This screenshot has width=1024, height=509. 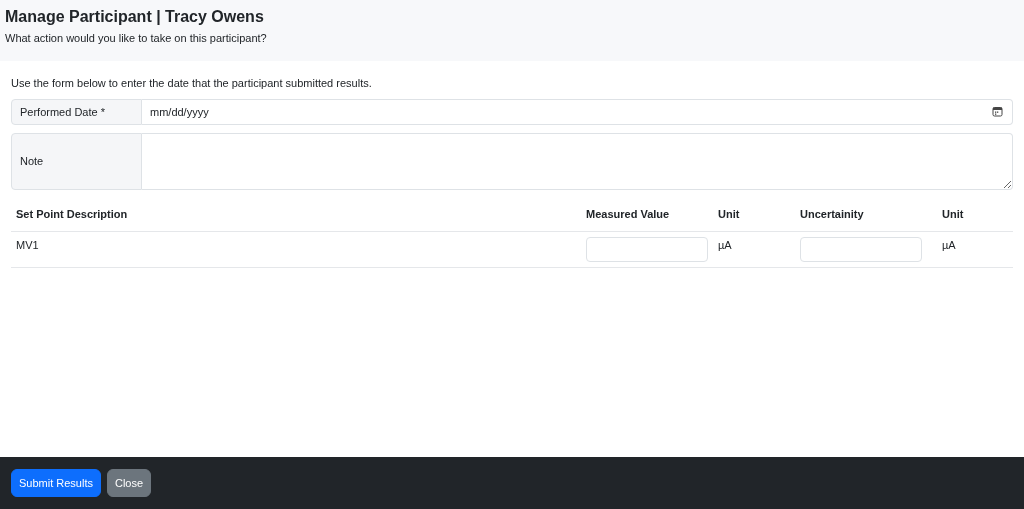 I want to click on close-button: Close, so click(x=129, y=482).